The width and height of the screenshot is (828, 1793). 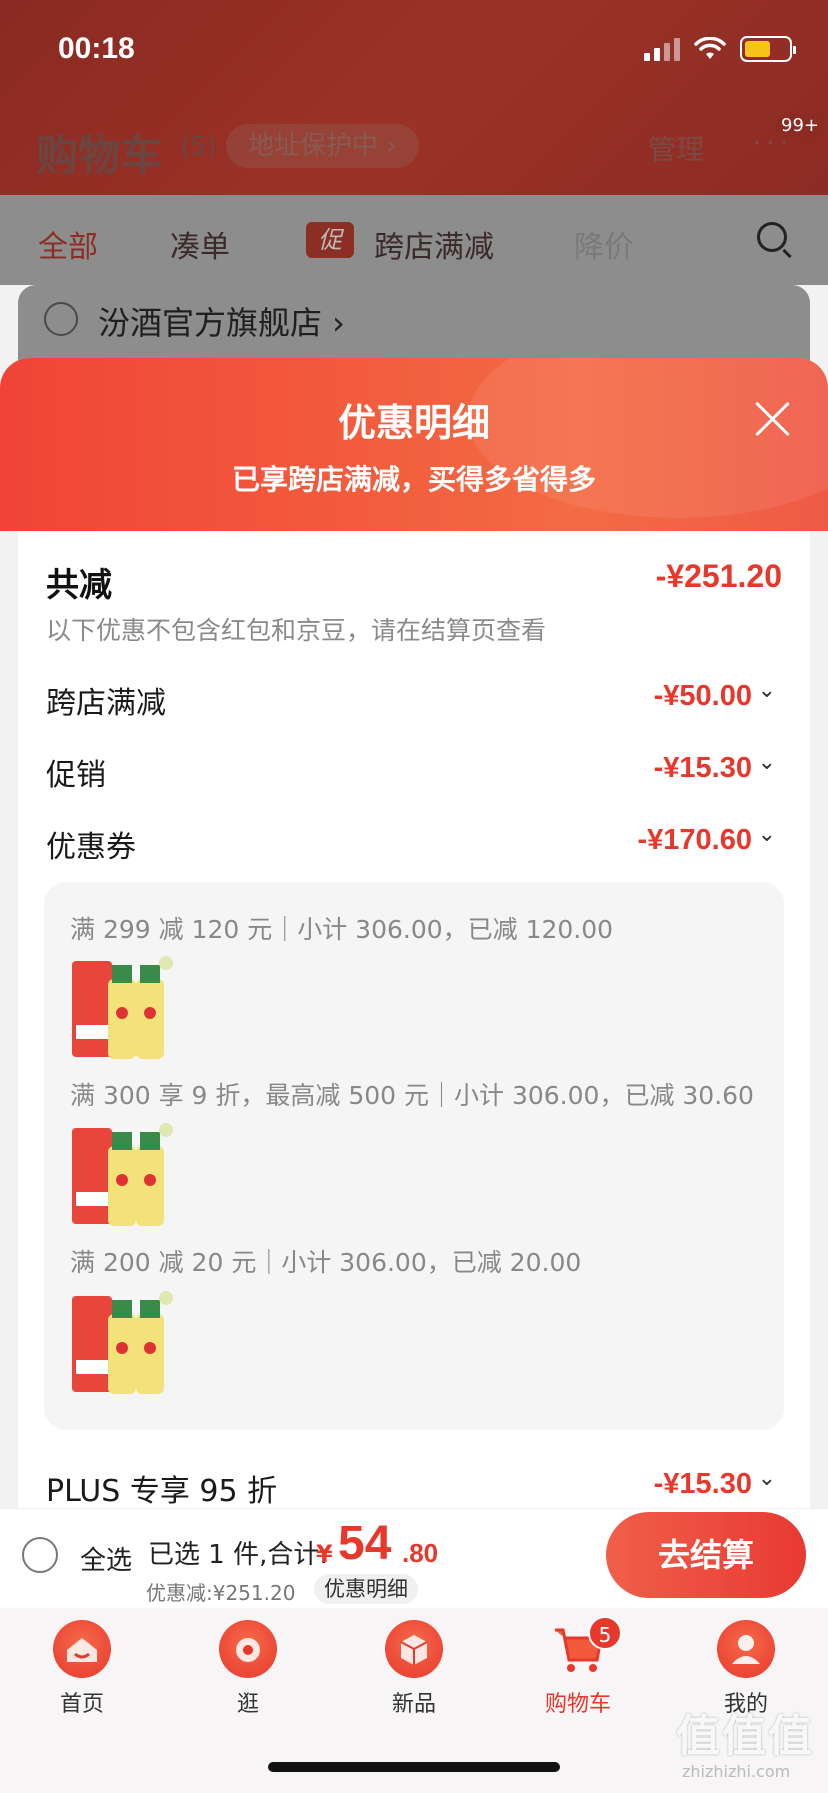 What do you see at coordinates (106, 1558) in the screenshot?
I see `select-all-label: 全选` at bounding box center [106, 1558].